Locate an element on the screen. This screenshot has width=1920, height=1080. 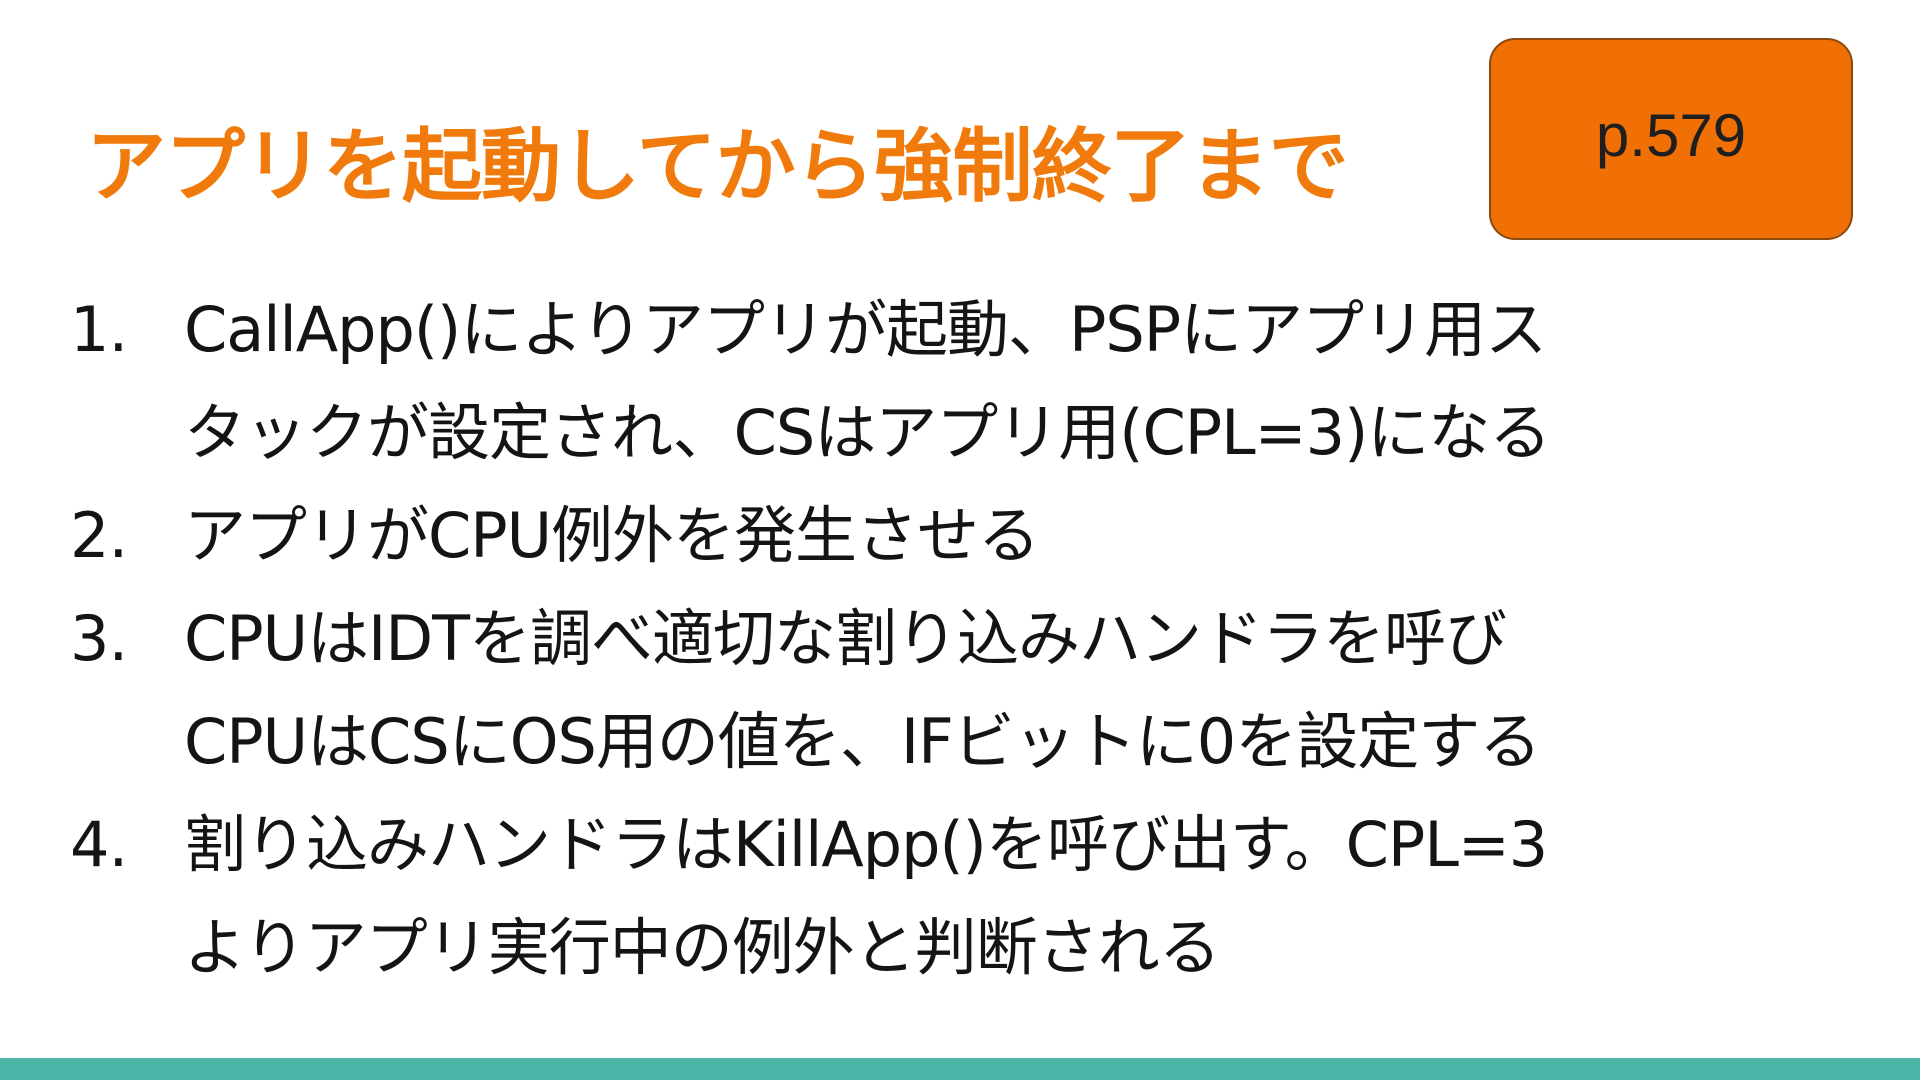
step-number: 4. is located at coordinates (99, 844).